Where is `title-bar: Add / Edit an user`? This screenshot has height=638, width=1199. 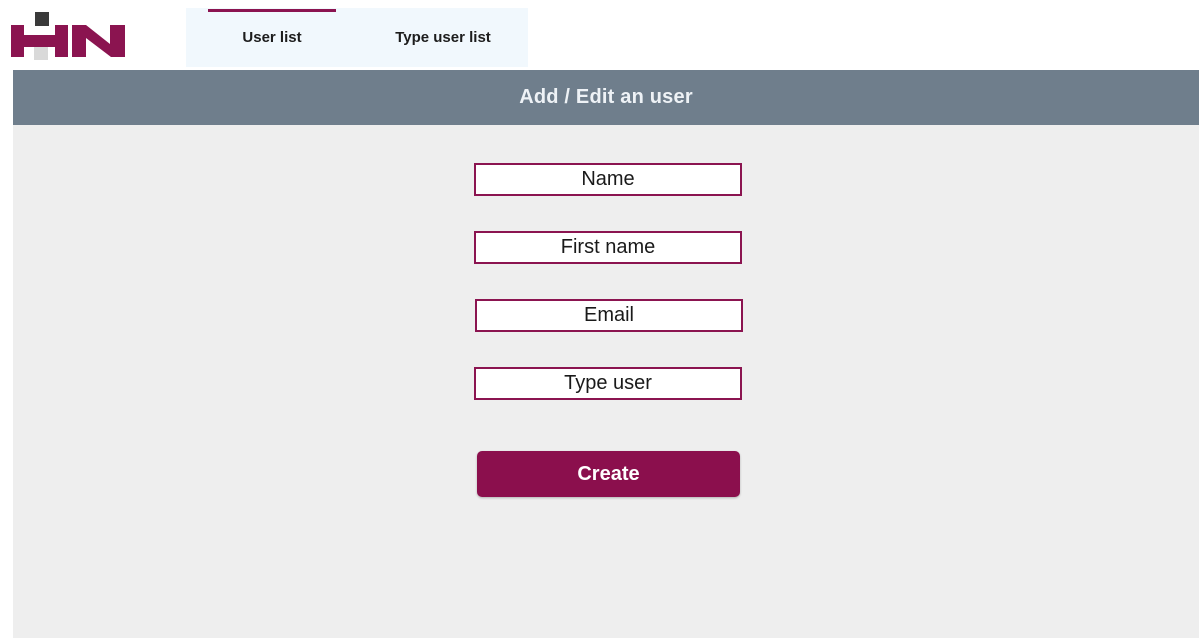 title-bar: Add / Edit an user is located at coordinates (606, 97).